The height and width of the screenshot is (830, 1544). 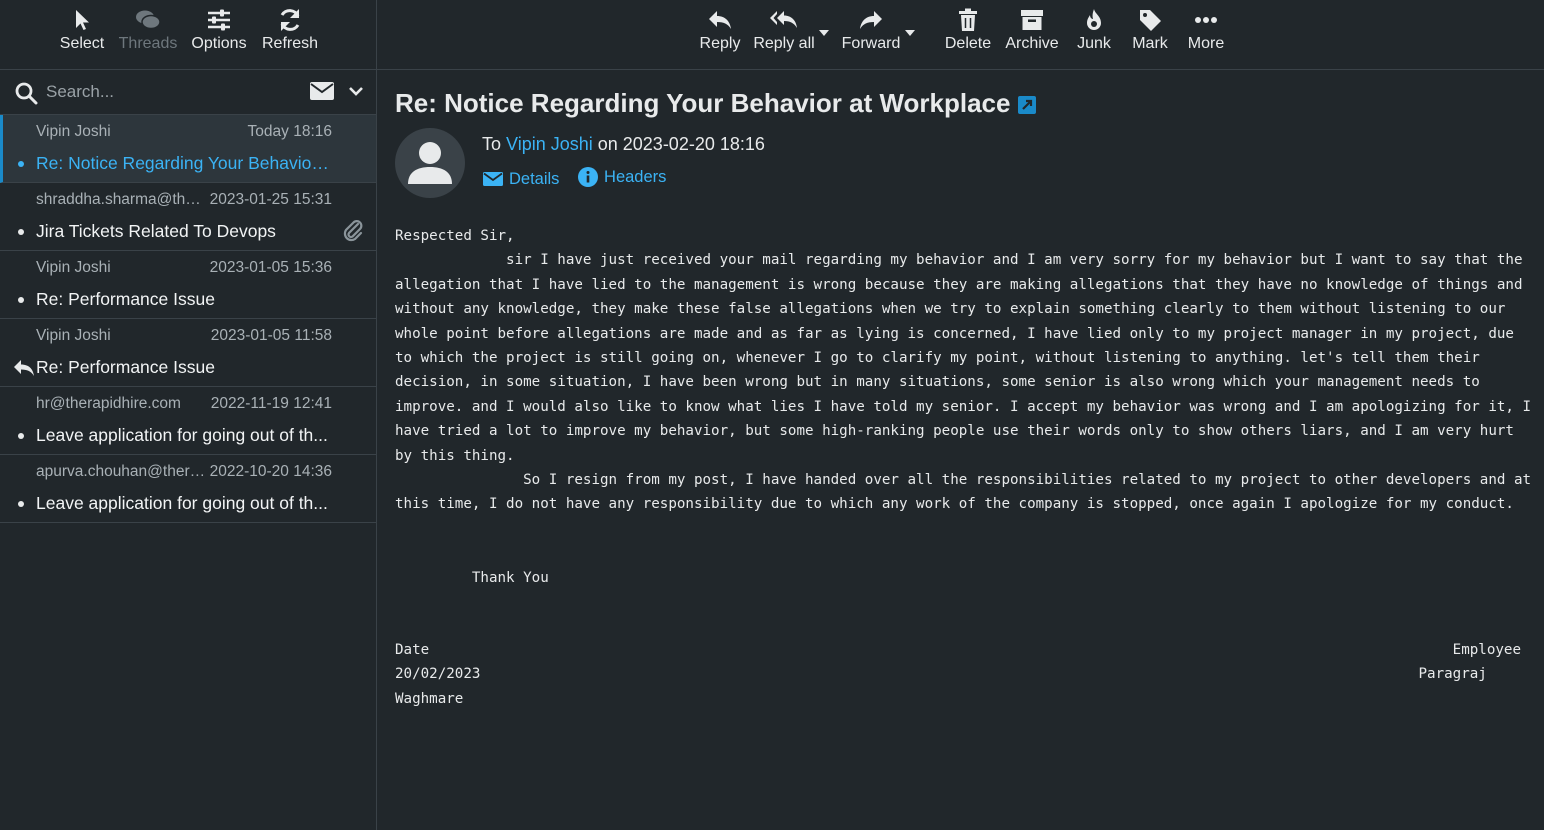 I want to click on more-button: More, so click(x=1206, y=29).